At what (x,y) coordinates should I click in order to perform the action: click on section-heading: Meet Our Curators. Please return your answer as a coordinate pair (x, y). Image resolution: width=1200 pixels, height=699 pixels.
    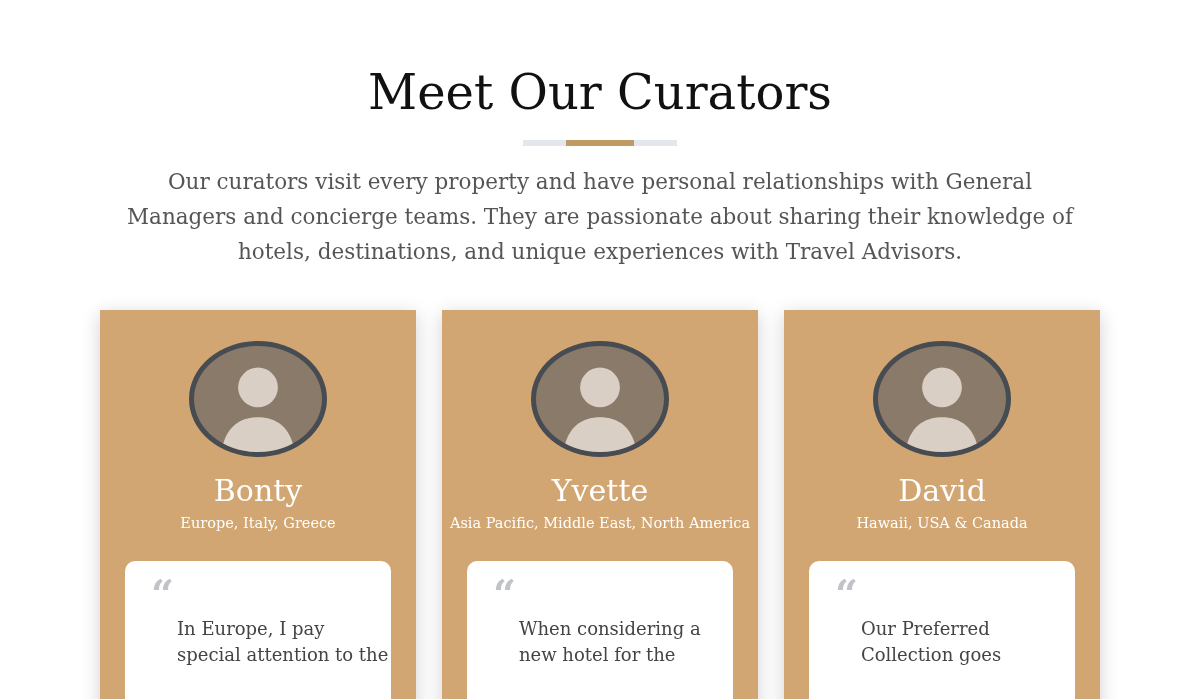
    Looking at the image, I should click on (600, 92).